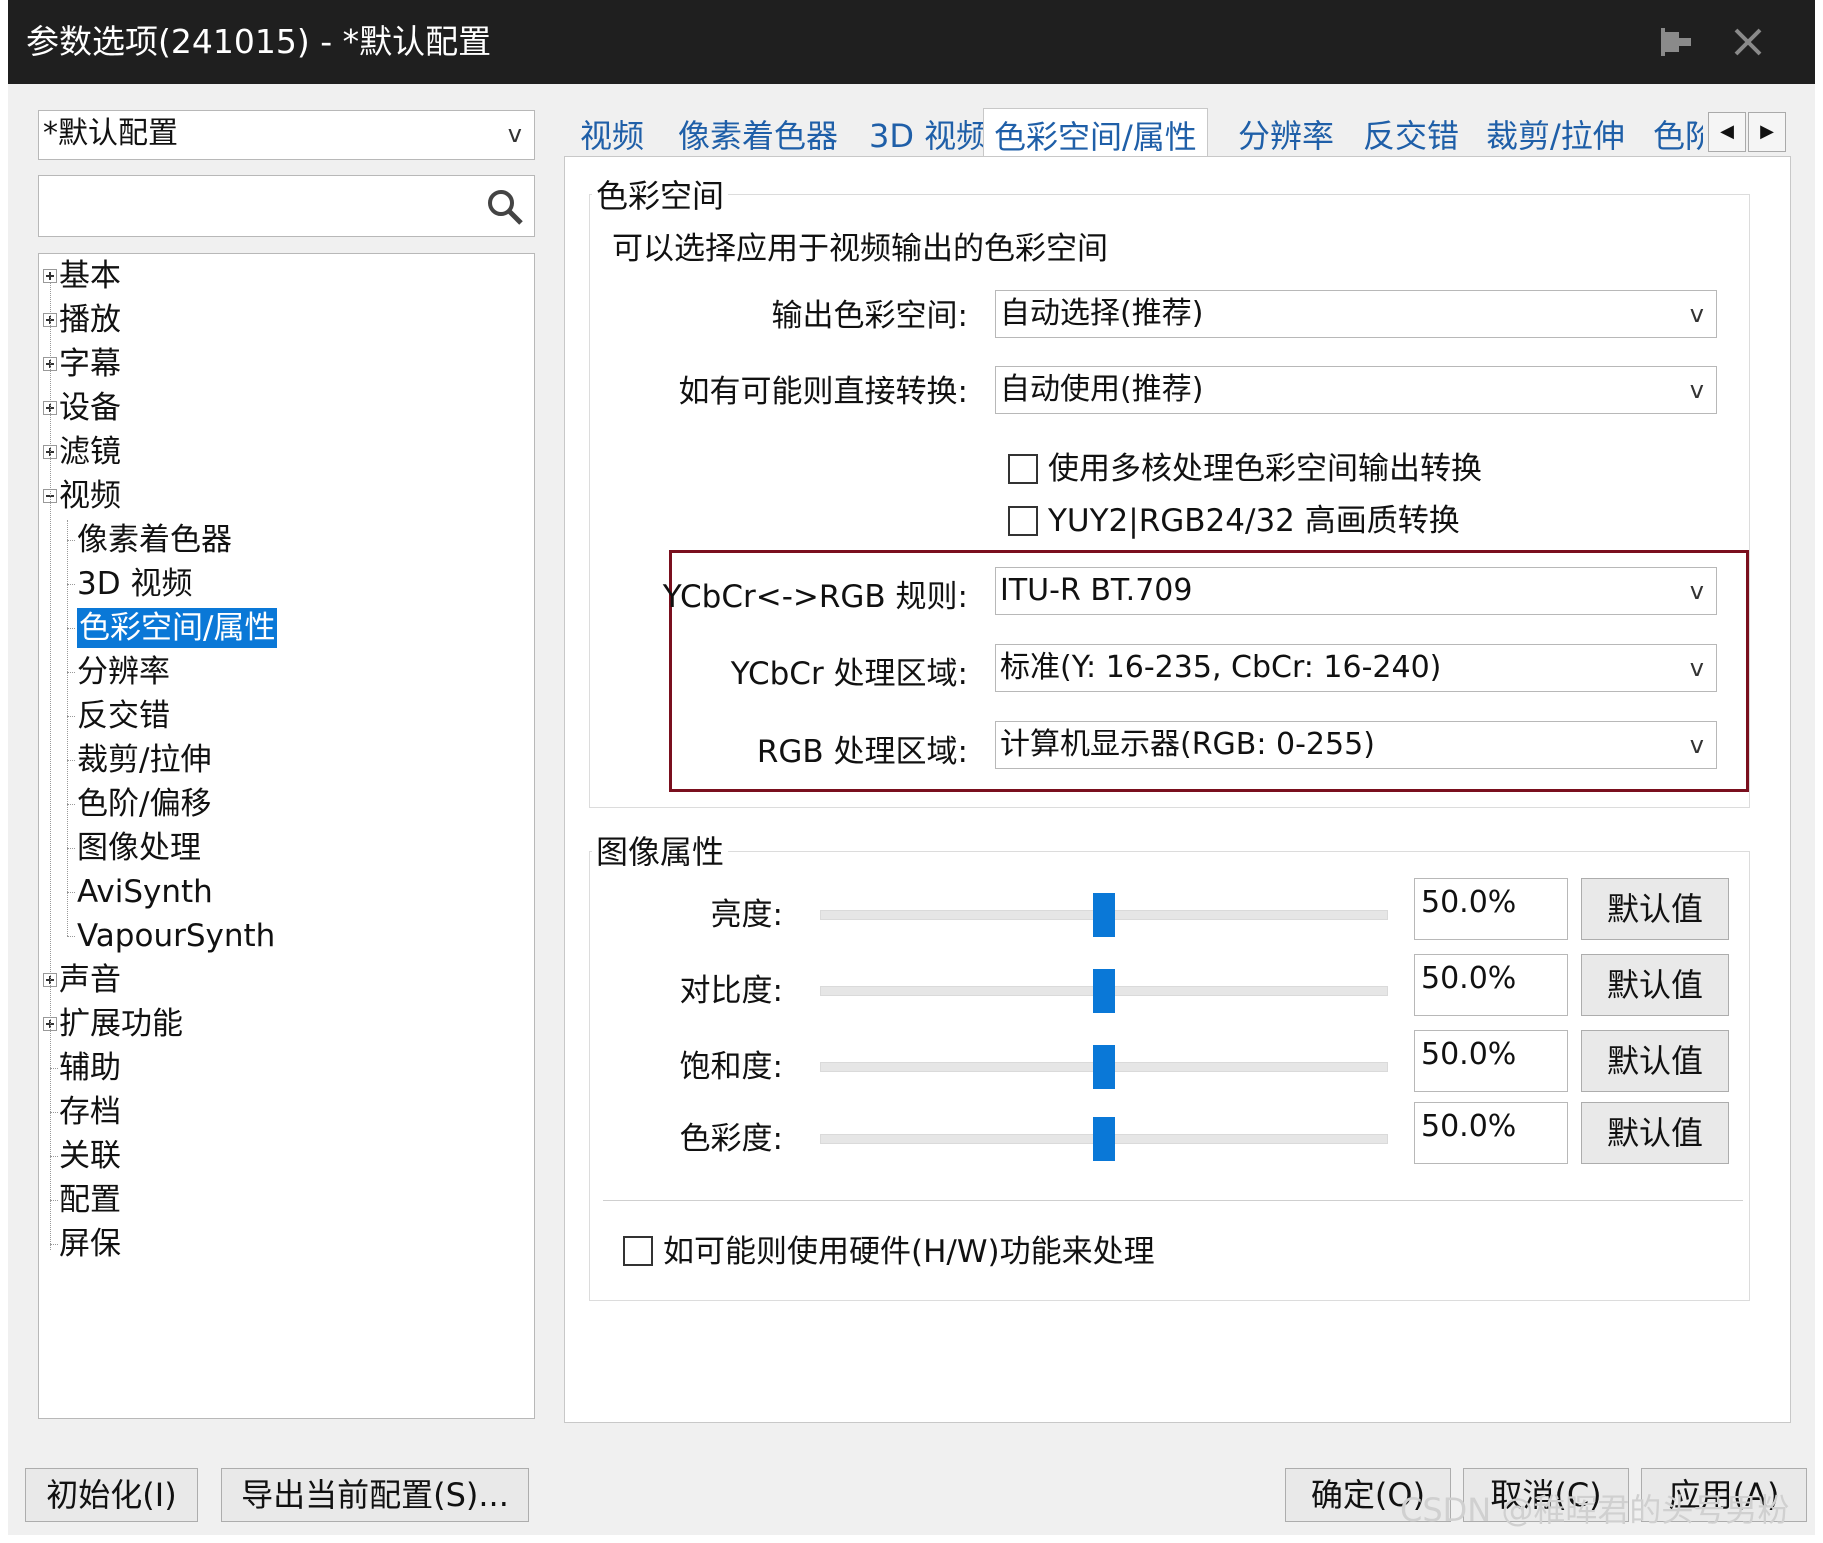 Image resolution: width=1823 pixels, height=1543 pixels. Describe the element at coordinates (145, 892) in the screenshot. I see `tree-item: AviSynth` at that location.